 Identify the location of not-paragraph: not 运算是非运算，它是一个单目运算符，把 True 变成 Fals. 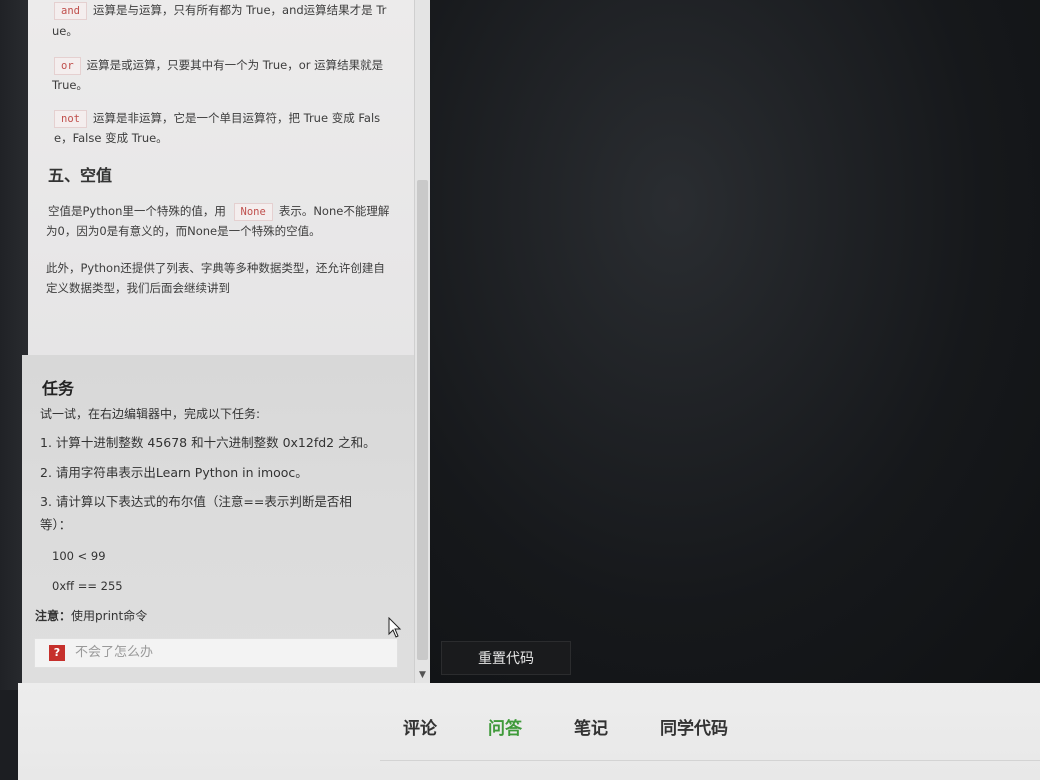
(217, 118).